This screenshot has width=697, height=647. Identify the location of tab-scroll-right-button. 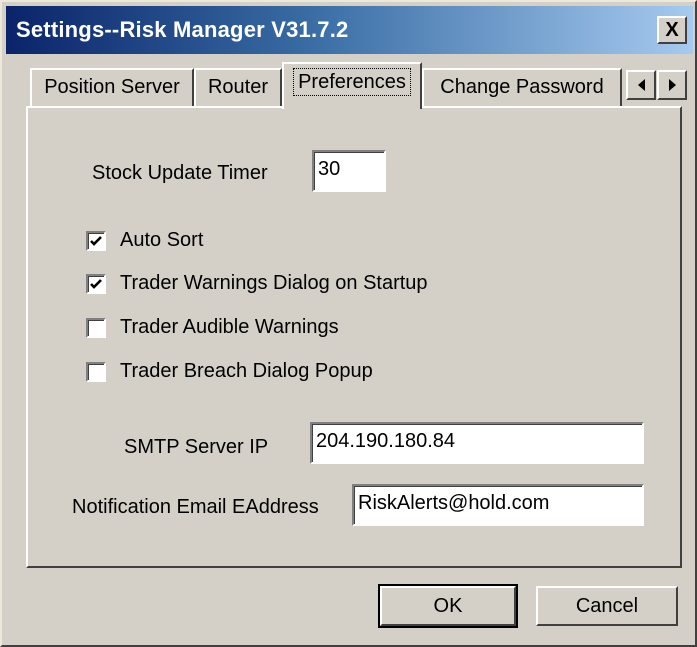
(672, 85).